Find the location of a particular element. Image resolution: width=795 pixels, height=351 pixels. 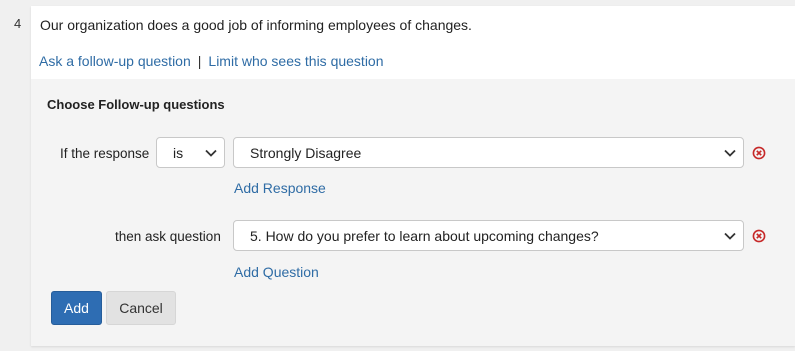

action-label: then ask question is located at coordinates (168, 236).